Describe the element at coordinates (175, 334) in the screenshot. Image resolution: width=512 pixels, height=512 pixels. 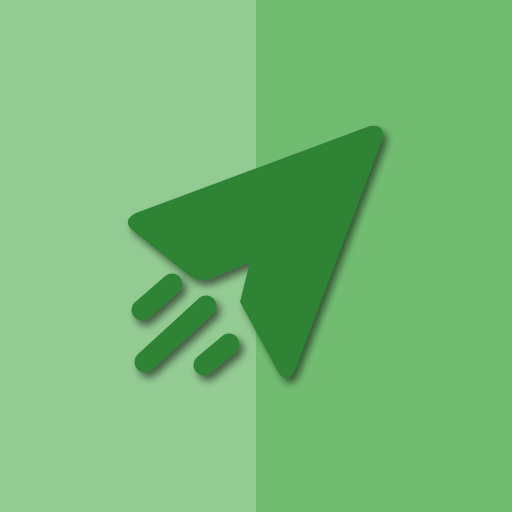
I see `speed-line-middle` at that location.